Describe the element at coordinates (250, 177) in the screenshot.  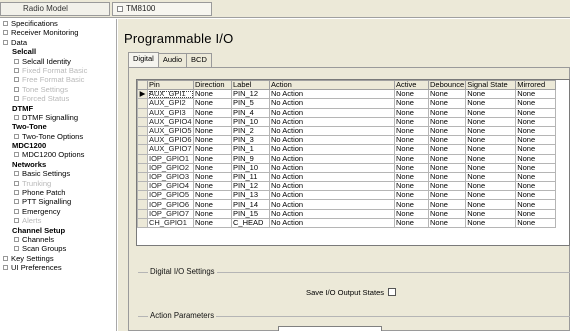
I see `table-cell: PIN_11` at that location.